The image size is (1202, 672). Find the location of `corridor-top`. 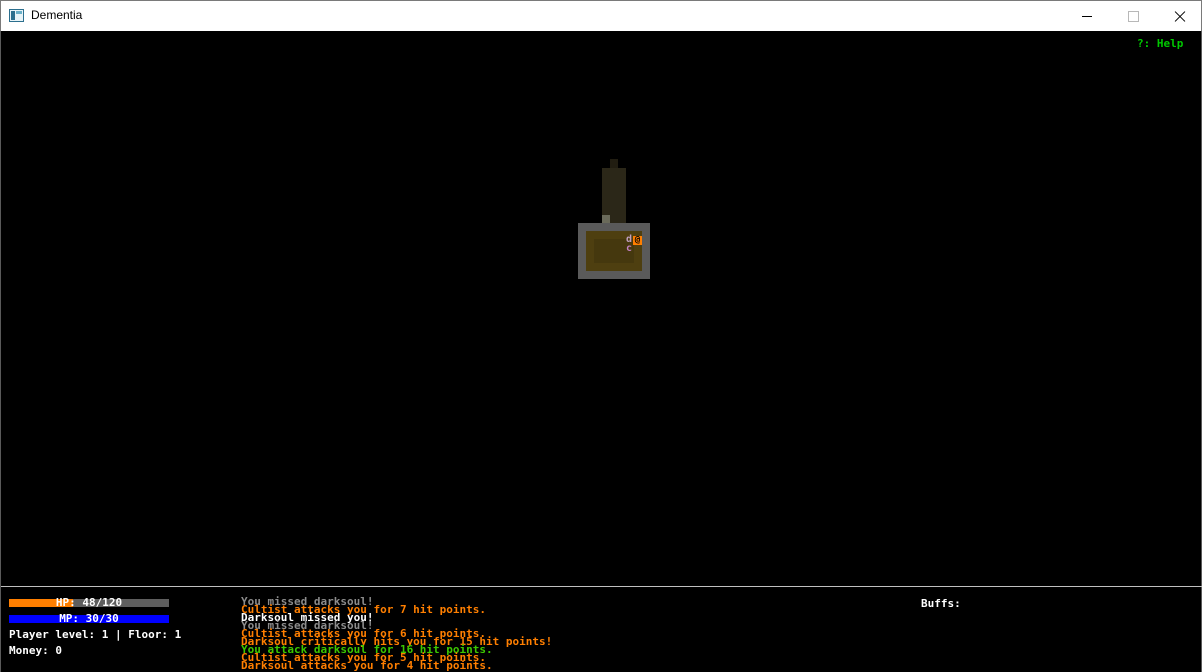

corridor-top is located at coordinates (614, 163).